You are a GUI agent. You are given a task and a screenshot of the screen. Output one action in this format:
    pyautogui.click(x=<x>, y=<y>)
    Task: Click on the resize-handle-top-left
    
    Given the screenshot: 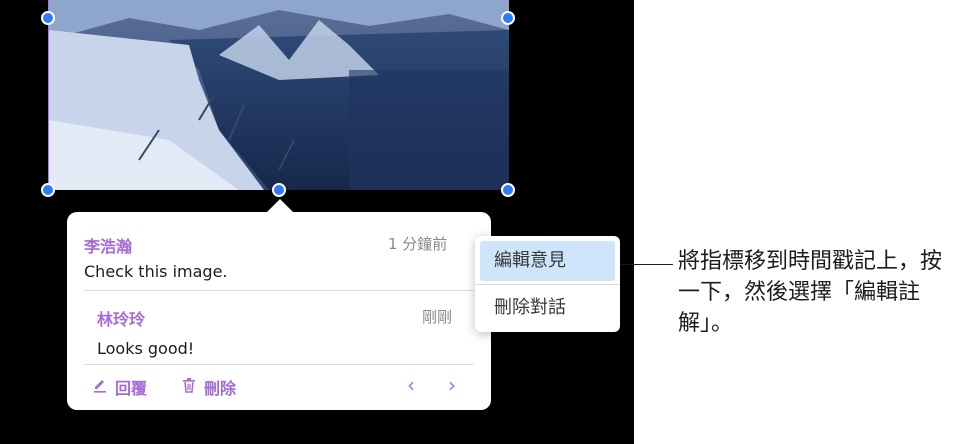 What is the action you would take?
    pyautogui.click(x=48, y=18)
    